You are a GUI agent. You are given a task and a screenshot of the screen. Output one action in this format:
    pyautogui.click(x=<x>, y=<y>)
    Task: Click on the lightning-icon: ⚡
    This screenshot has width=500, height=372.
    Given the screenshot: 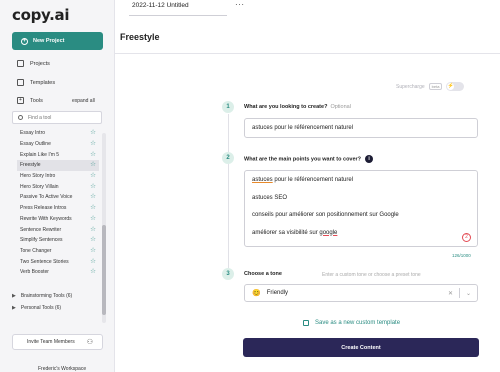 What is the action you would take?
    pyautogui.click(x=451, y=86)
    